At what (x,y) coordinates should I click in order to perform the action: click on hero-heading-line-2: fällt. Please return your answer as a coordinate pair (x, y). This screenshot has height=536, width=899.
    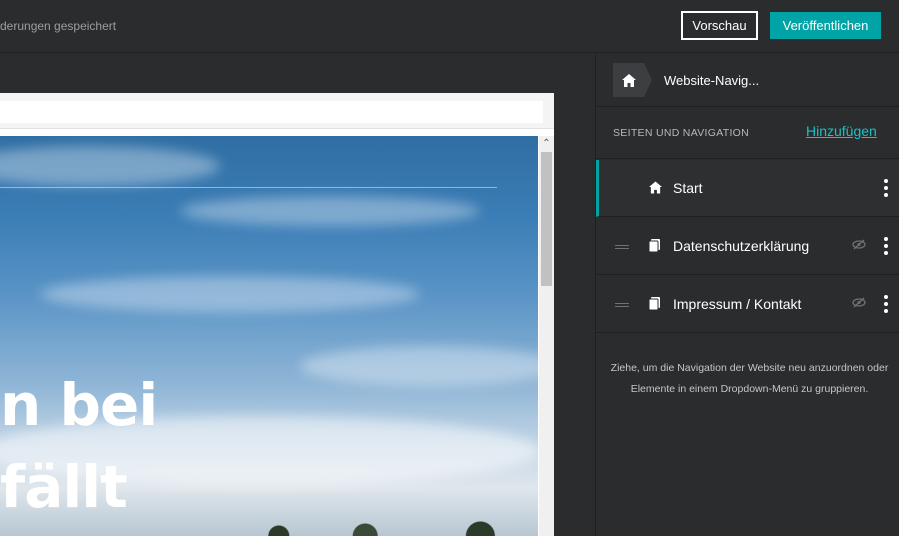
    Looking at the image, I should click on (64, 487).